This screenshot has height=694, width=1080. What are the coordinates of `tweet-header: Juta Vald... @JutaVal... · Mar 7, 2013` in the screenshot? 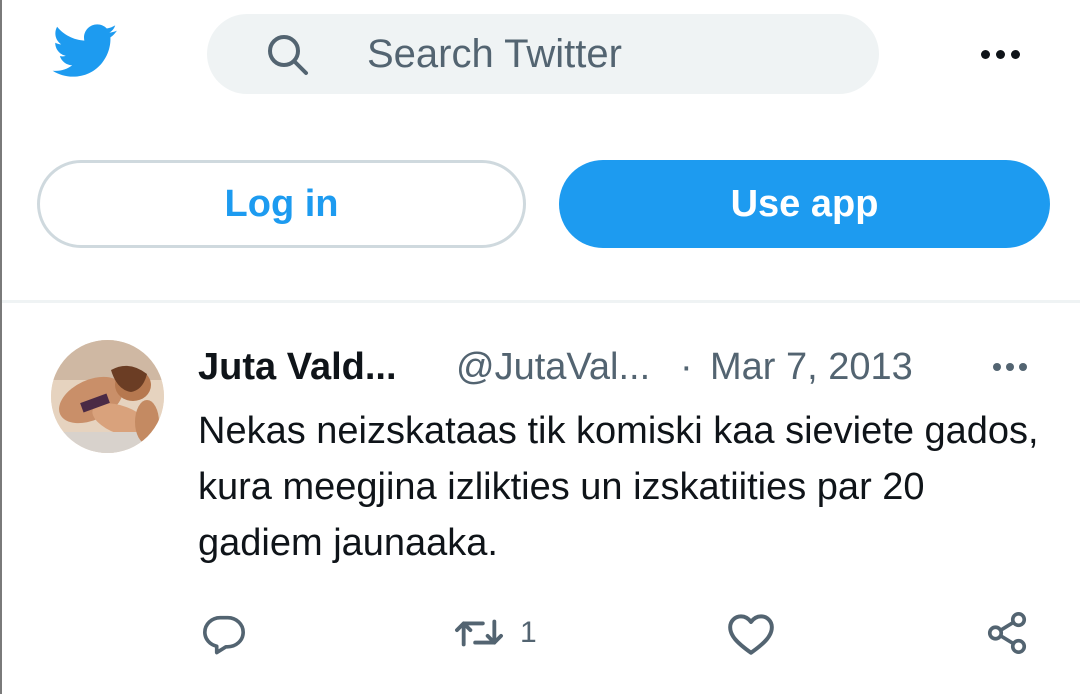 It's located at (618, 368).